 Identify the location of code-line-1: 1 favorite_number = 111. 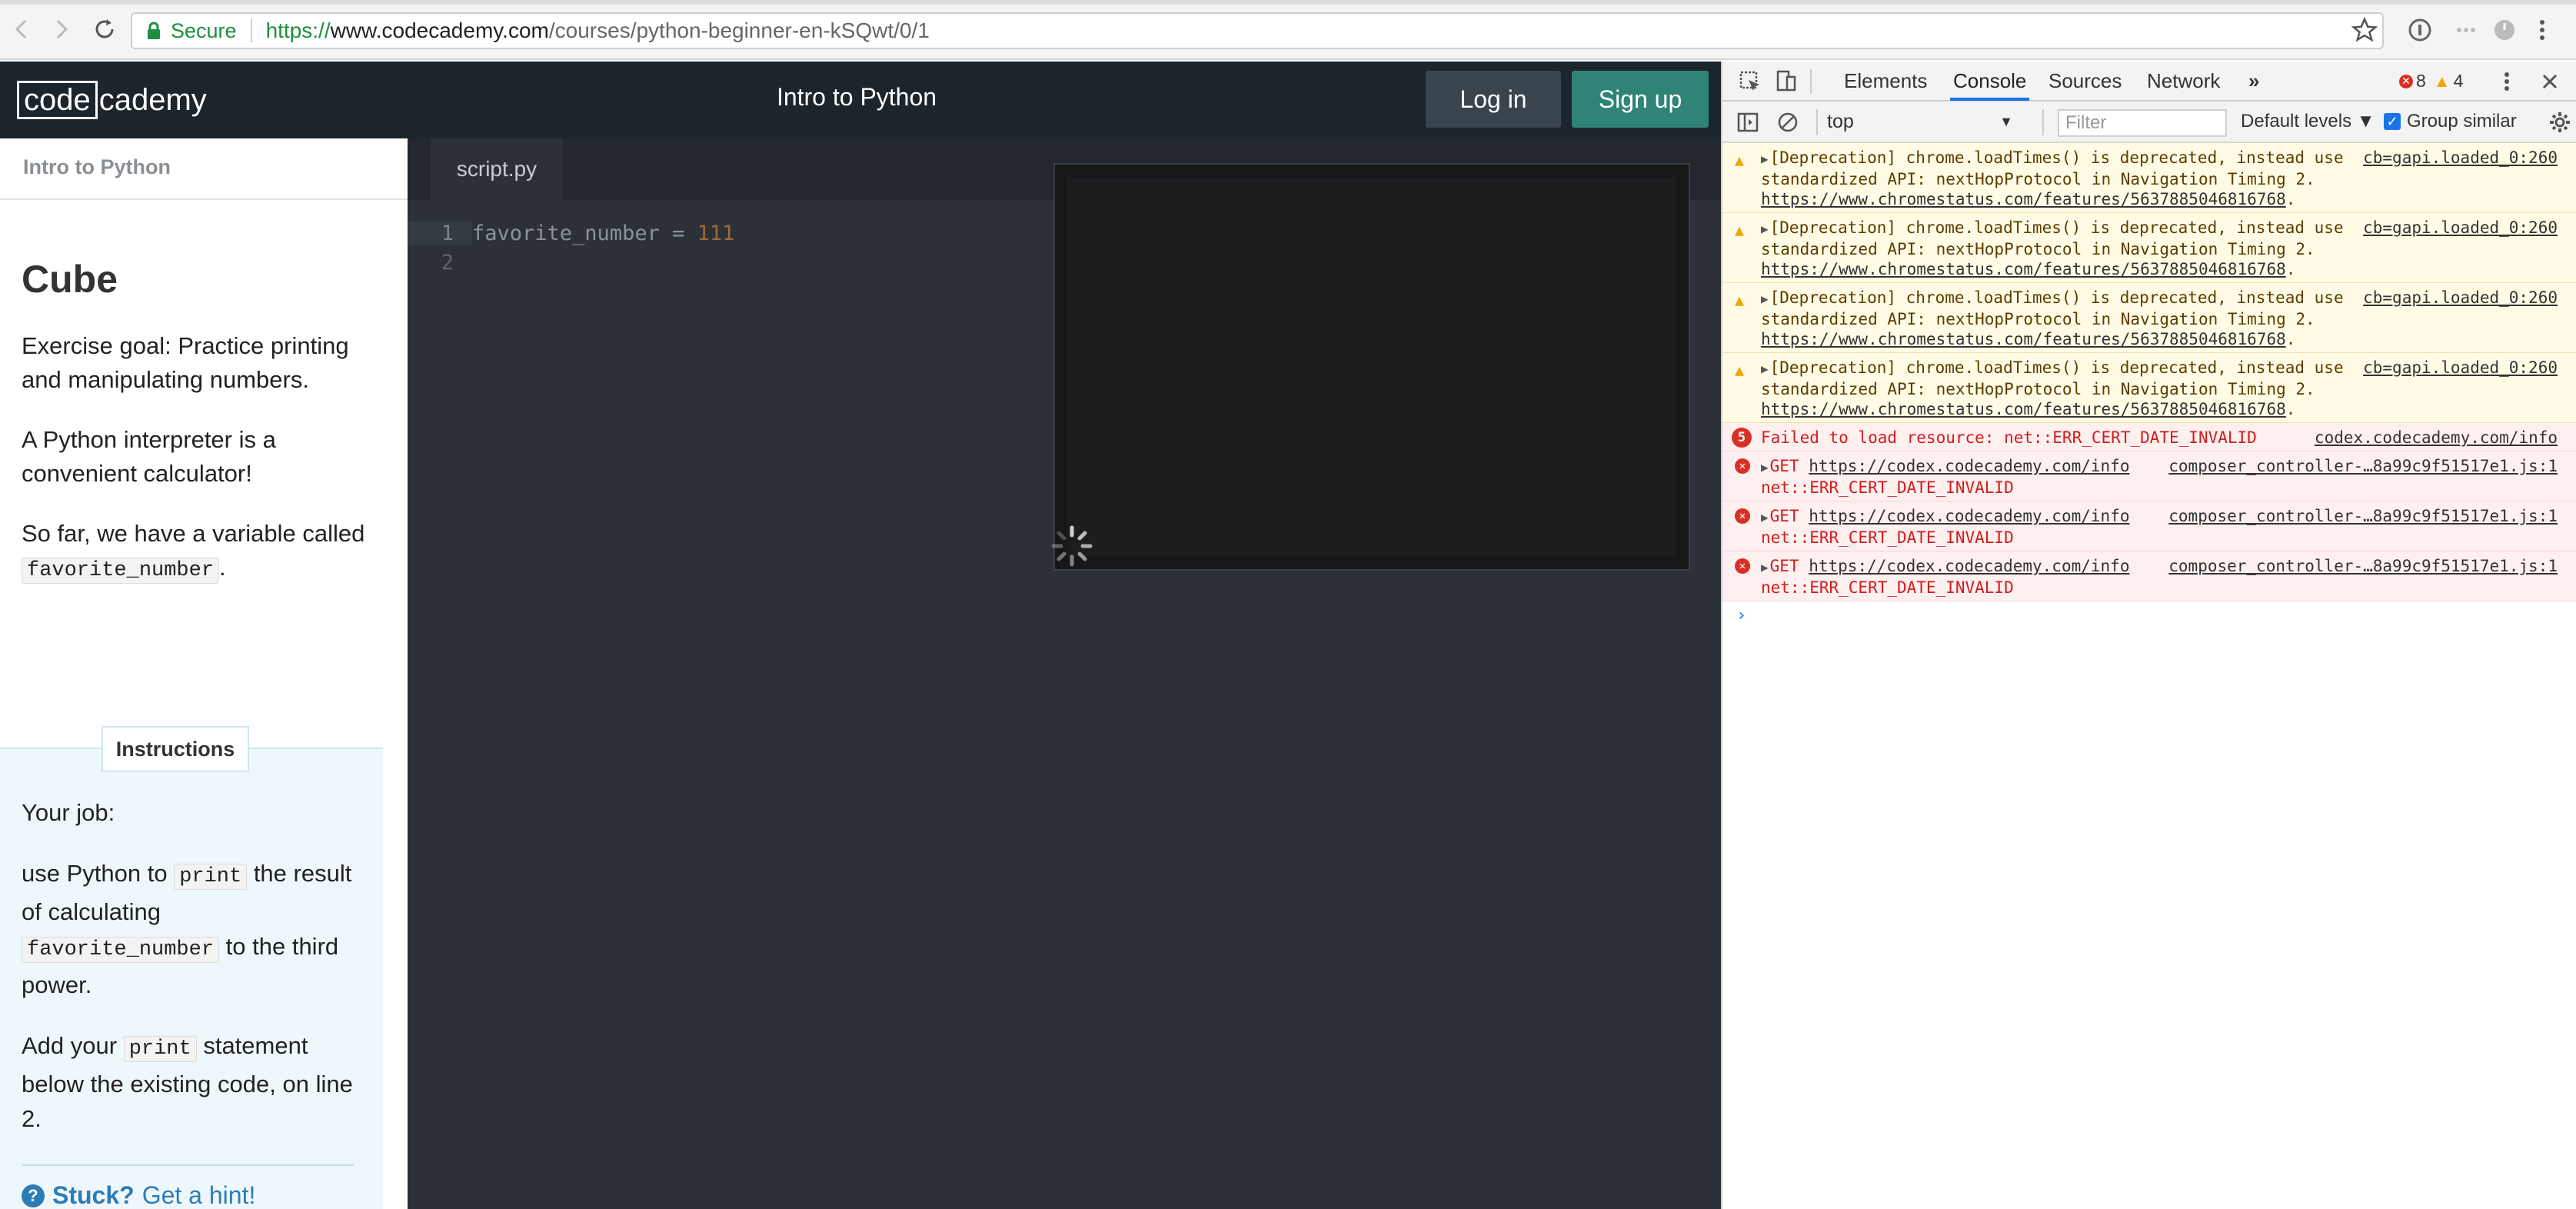
(571, 233).